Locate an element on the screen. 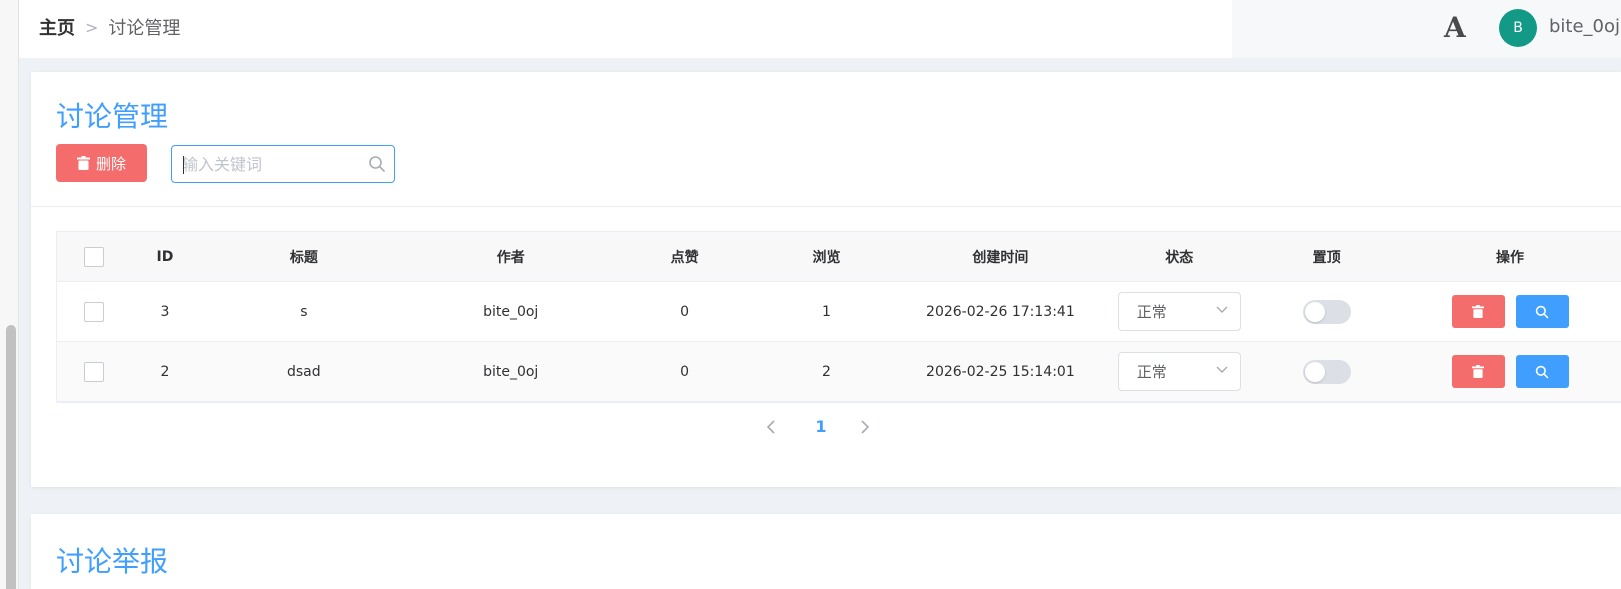 The width and height of the screenshot is (1621, 589). table-header-row: ID 标题 作者 点赞 浏览 创建时间 状态 置顶 操作 is located at coordinates (839, 257).